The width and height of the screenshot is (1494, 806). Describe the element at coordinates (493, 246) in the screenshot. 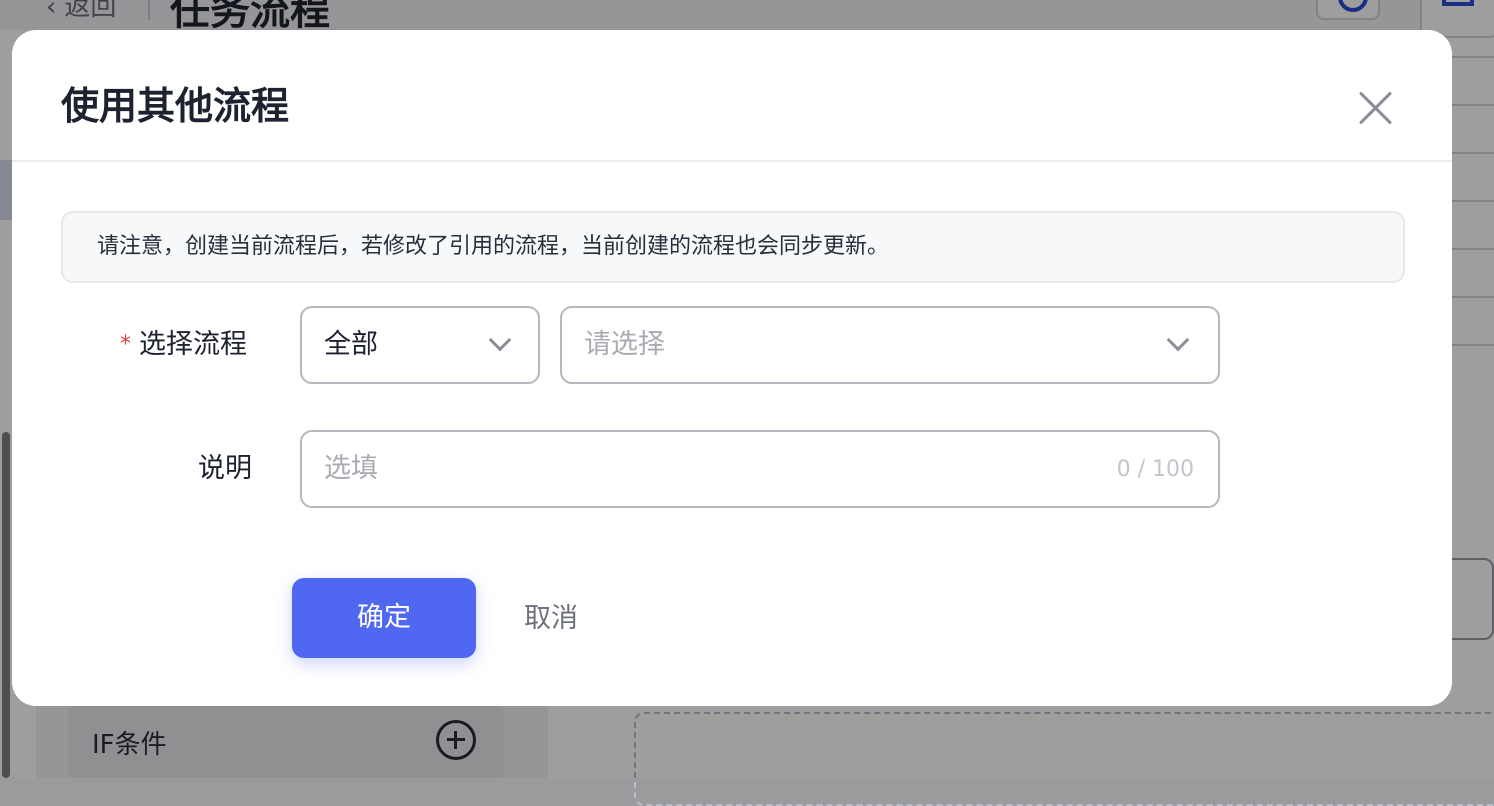

I see `notice-text: 请注意，创建当前流程后，若修改了引用的流程，当前创建的流程也会同步更新。` at that location.